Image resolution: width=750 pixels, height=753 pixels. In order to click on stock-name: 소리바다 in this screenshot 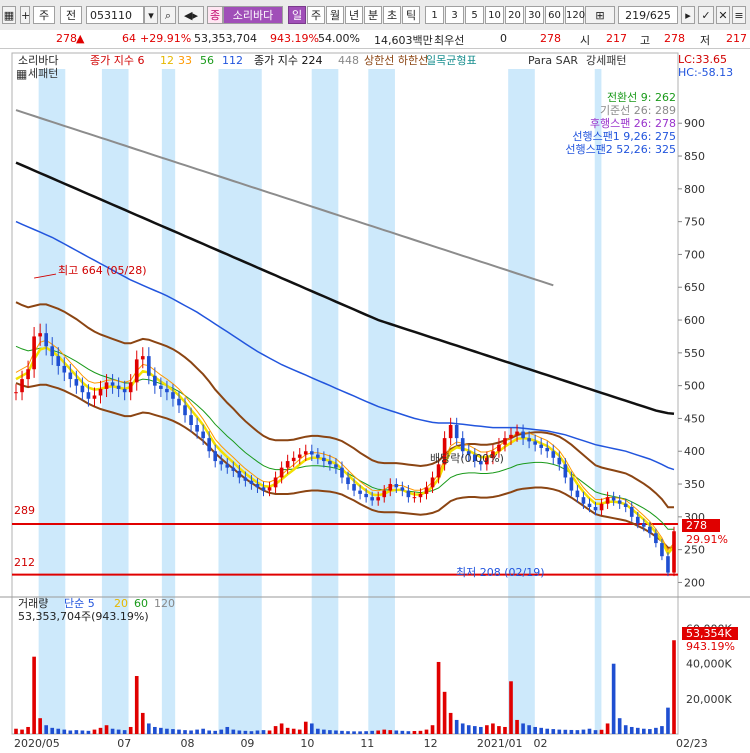, I will do `click(253, 15)`.